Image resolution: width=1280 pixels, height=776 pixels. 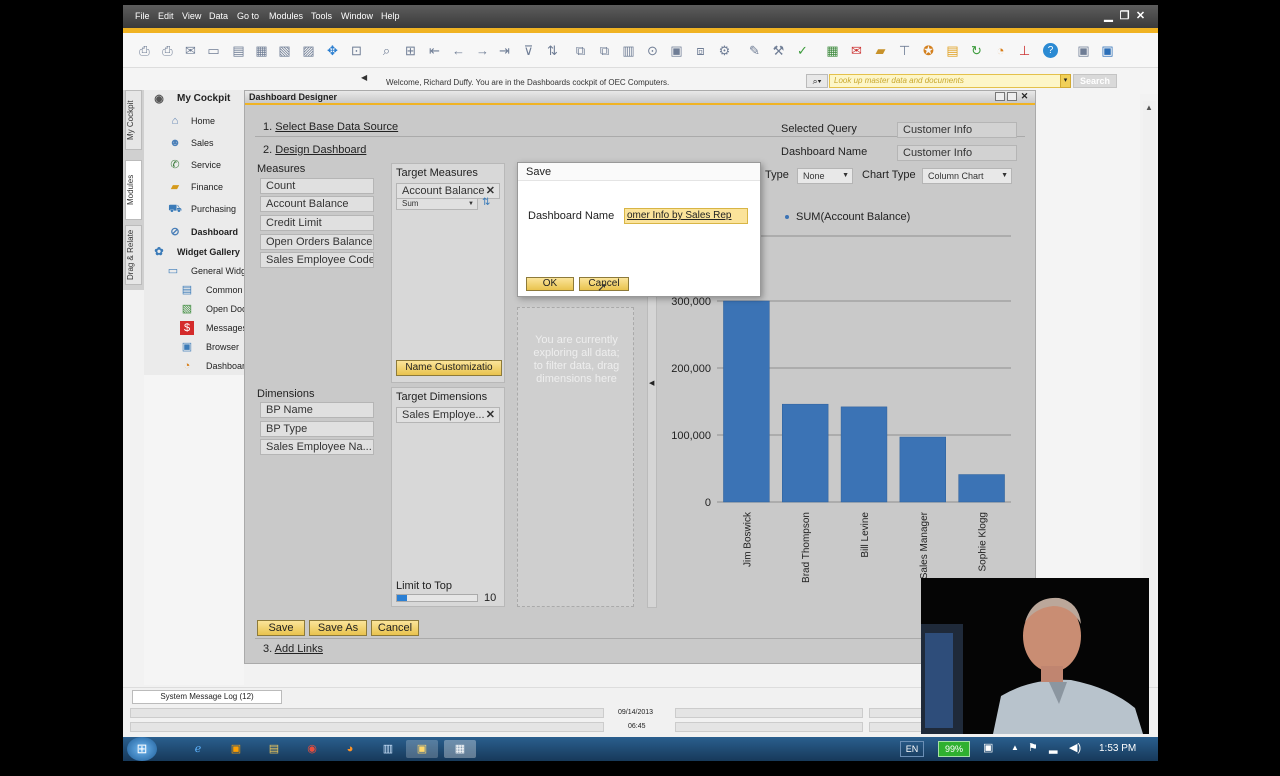 I want to click on scroll-up-icon: ▲, so click(x=1149, y=107).